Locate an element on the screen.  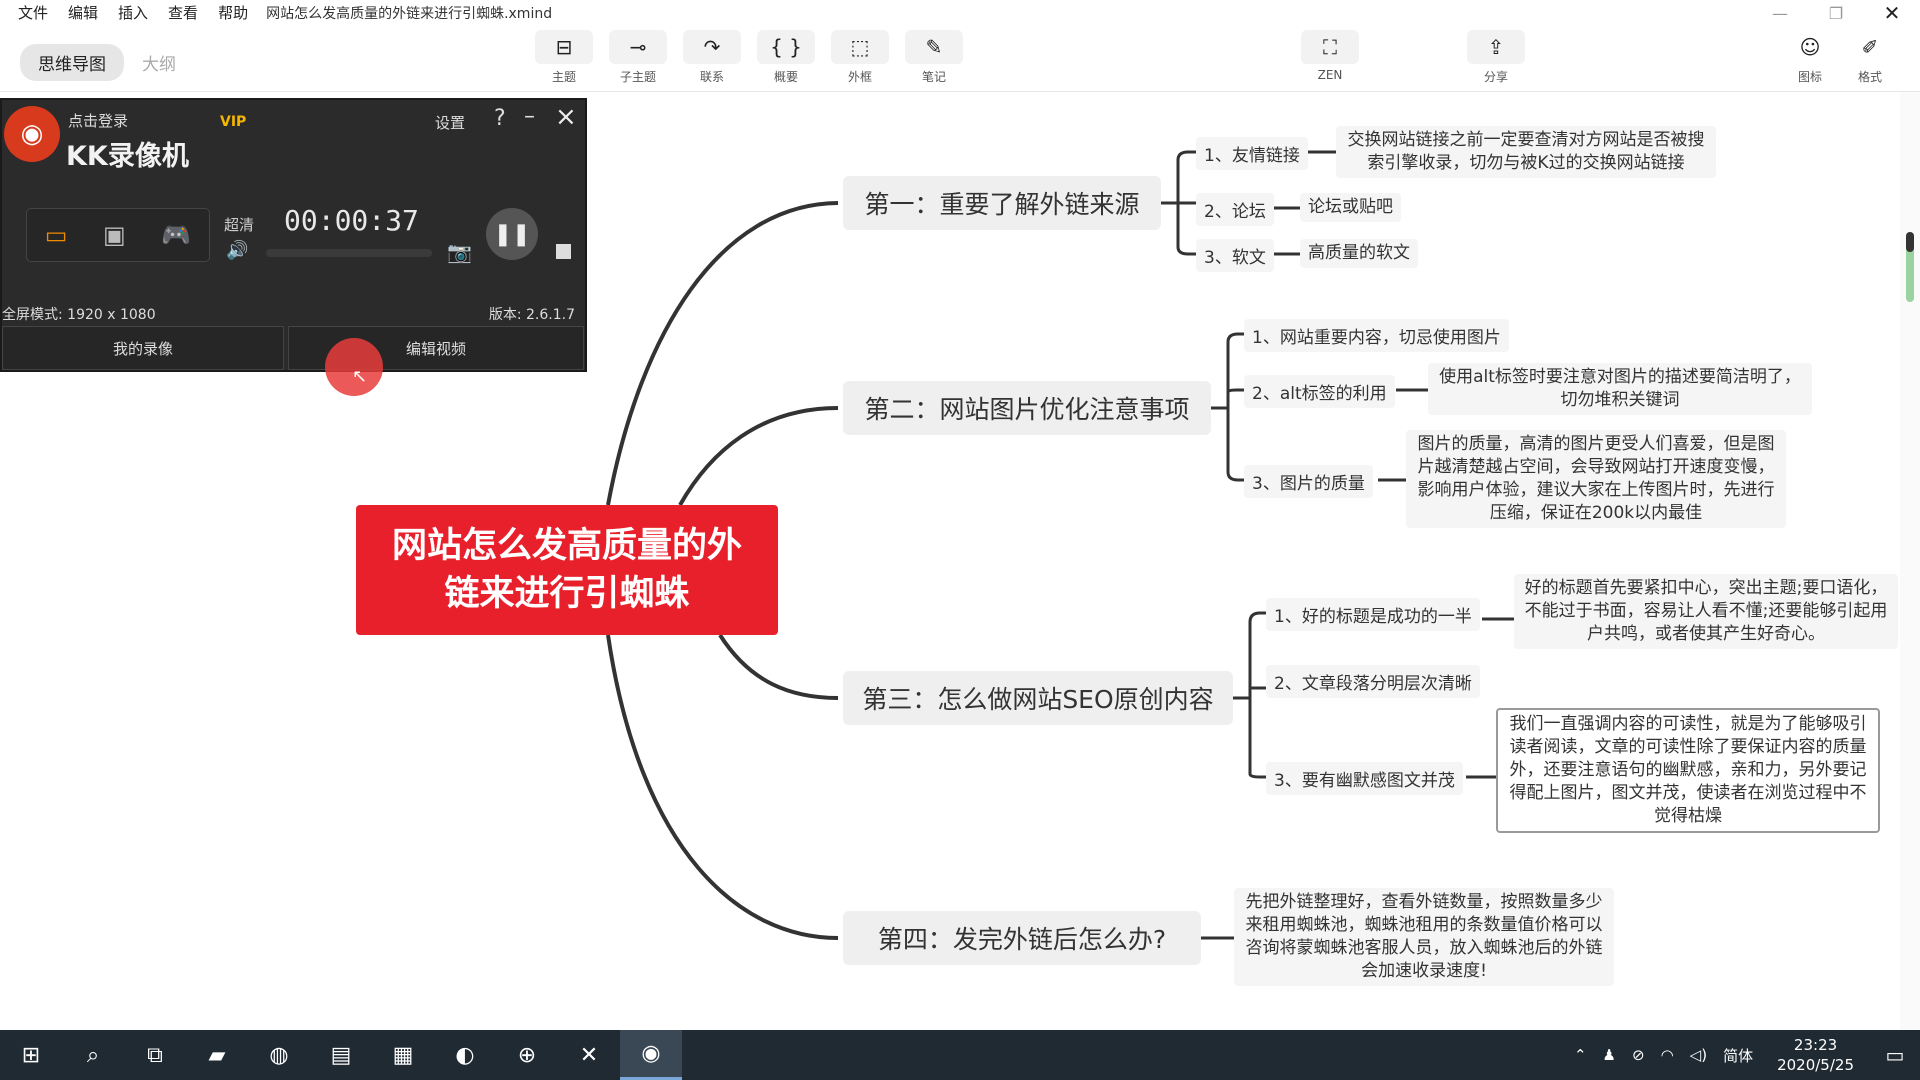
subtopic-2-1: 1、网站重要内容，切忌使用图片 is located at coordinates (1376, 335).